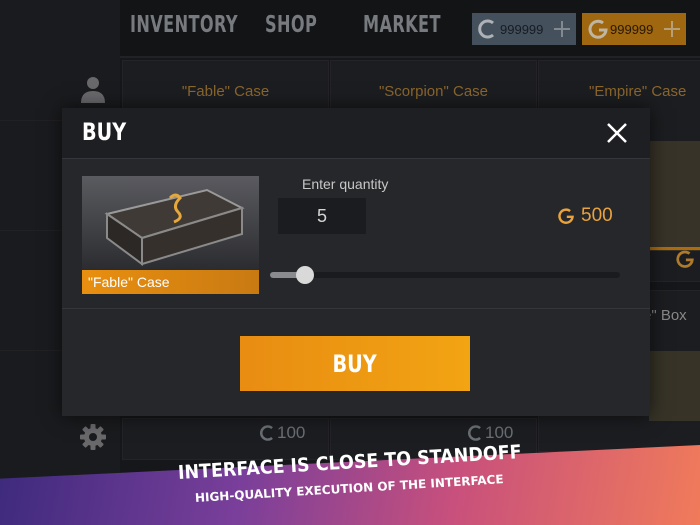 This screenshot has height=525, width=700. I want to click on total-cost: 500, so click(585, 216).